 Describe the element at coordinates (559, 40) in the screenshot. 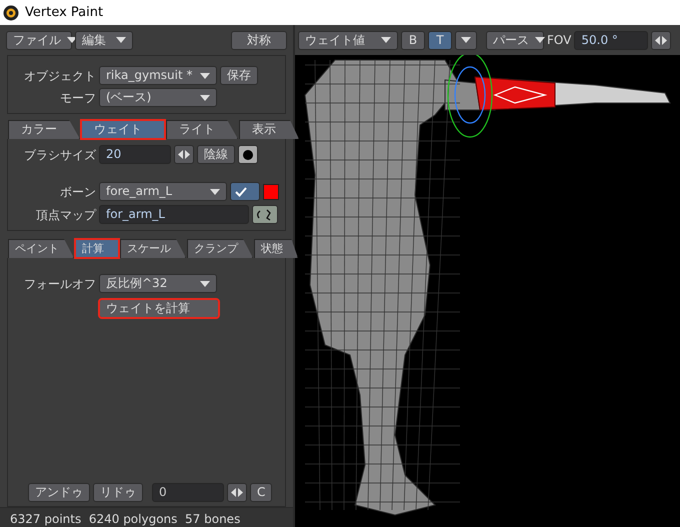

I see `fov-label: FOV` at that location.